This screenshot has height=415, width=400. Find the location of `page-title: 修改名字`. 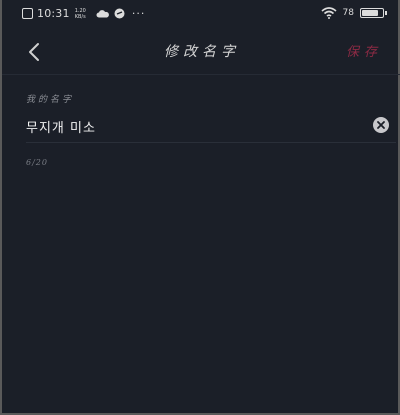

page-title: 修改名字 is located at coordinates (202, 52).